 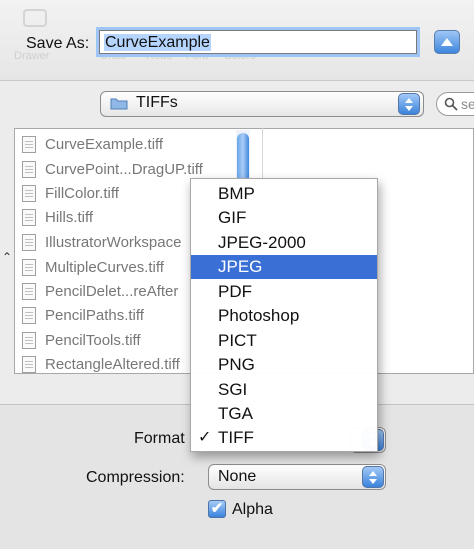 What do you see at coordinates (94, 315) in the screenshot?
I see `file-name: PencilPaths.tiff` at bounding box center [94, 315].